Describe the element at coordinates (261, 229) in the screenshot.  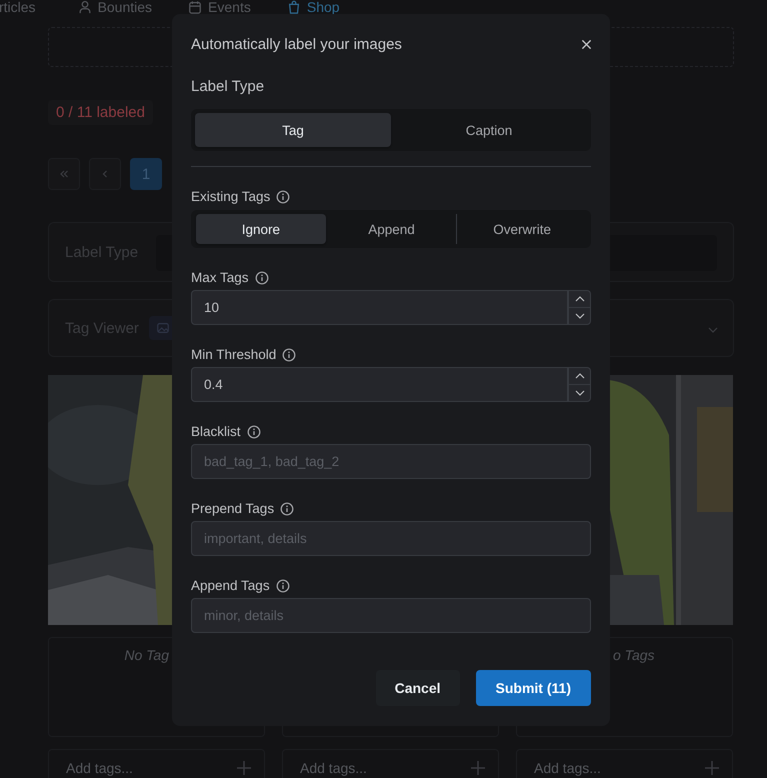
I see `segment-tab: Ignore` at that location.